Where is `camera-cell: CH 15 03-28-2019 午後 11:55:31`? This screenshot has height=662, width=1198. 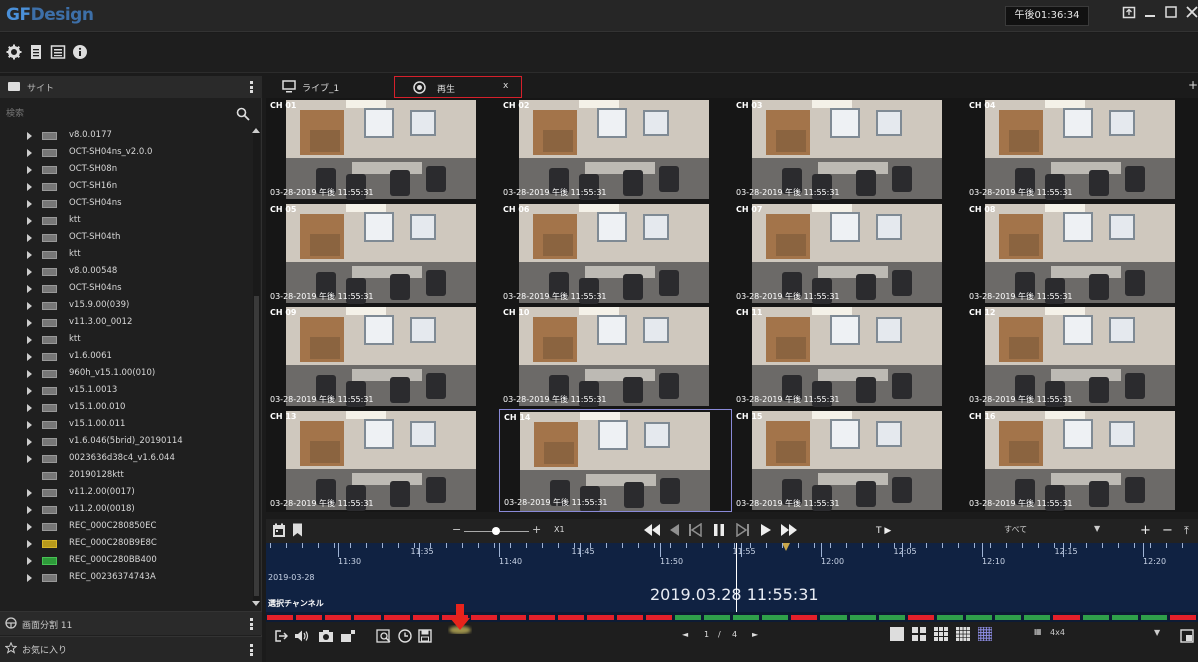 camera-cell: CH 15 03-28-2019 午後 11:55:31 is located at coordinates (848, 460).